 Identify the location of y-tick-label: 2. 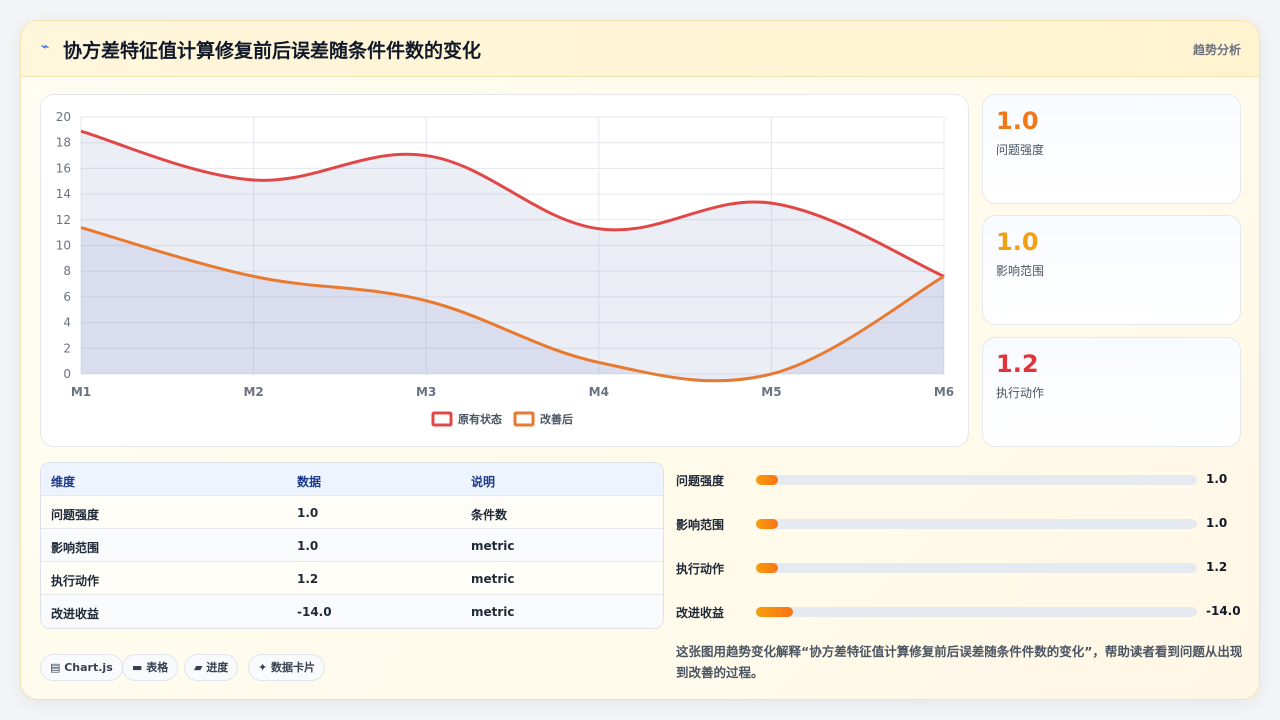
(67, 348).